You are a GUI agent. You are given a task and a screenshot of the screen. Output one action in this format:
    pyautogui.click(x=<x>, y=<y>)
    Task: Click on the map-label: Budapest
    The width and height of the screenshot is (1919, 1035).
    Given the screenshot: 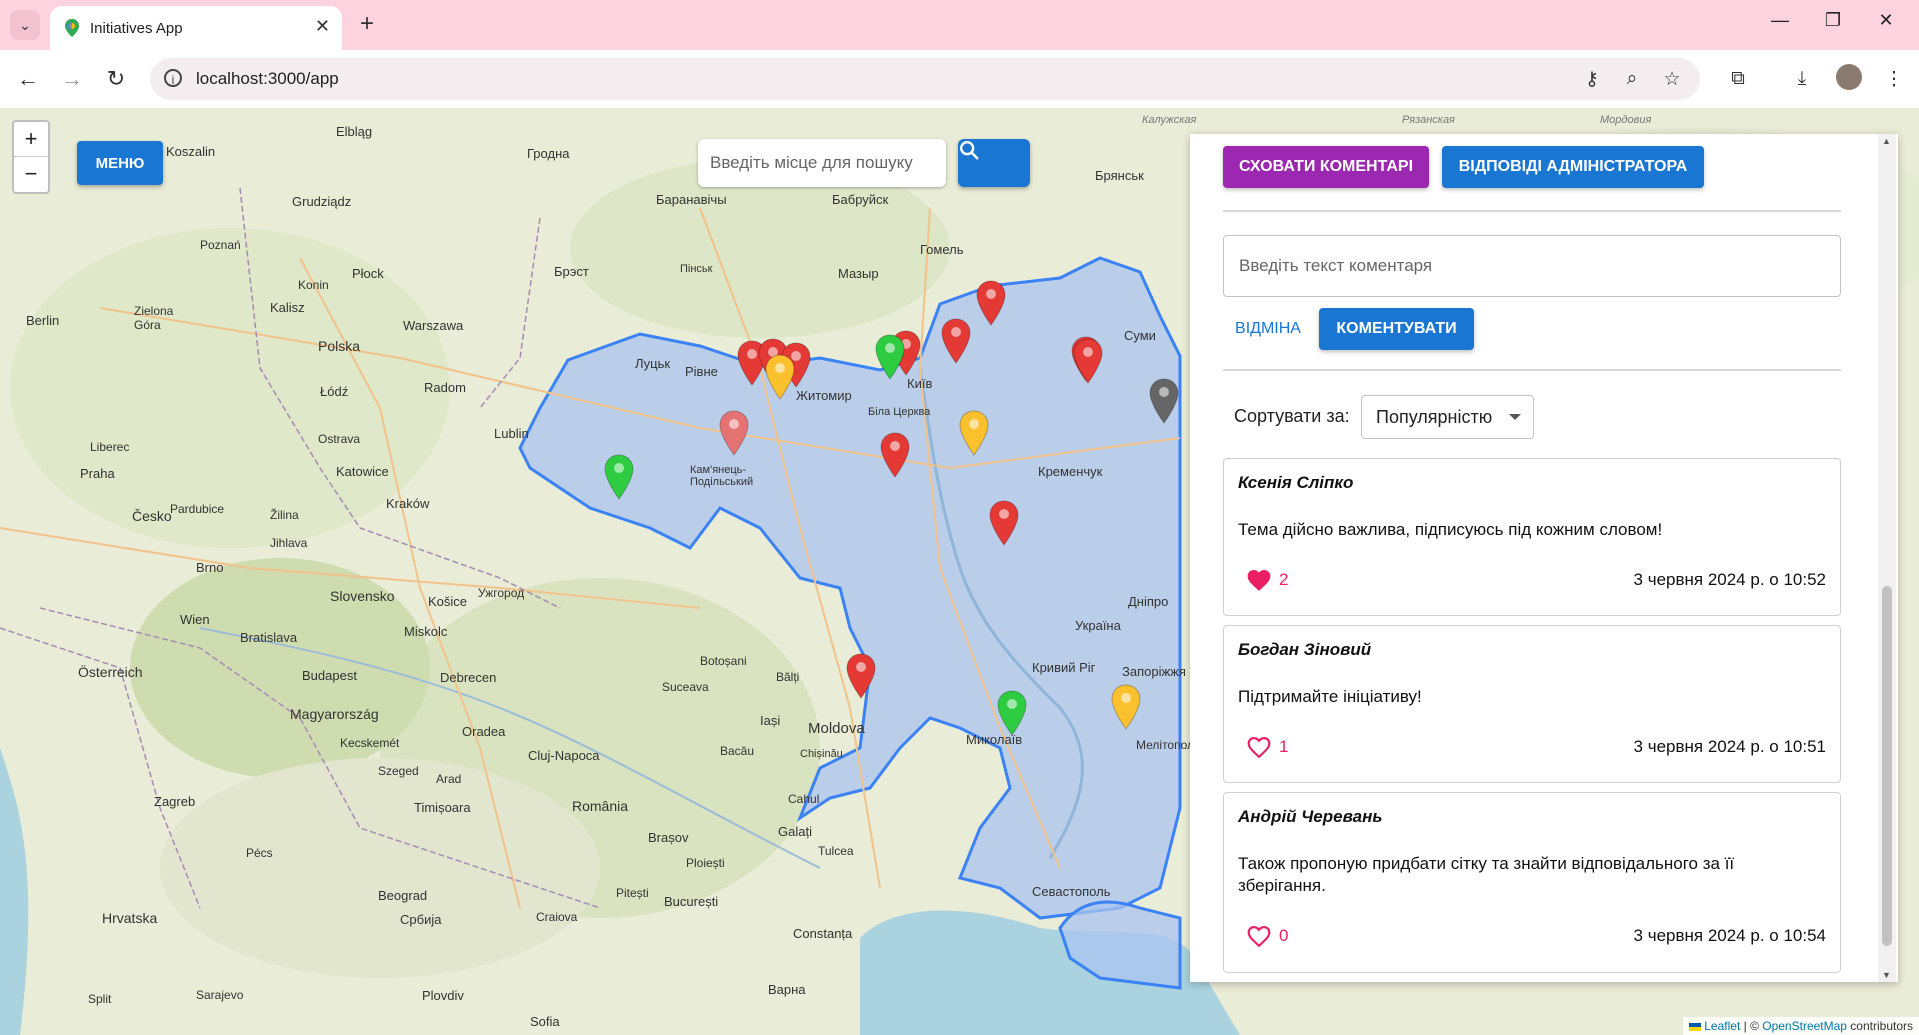 What is the action you would take?
    pyautogui.click(x=329, y=675)
    